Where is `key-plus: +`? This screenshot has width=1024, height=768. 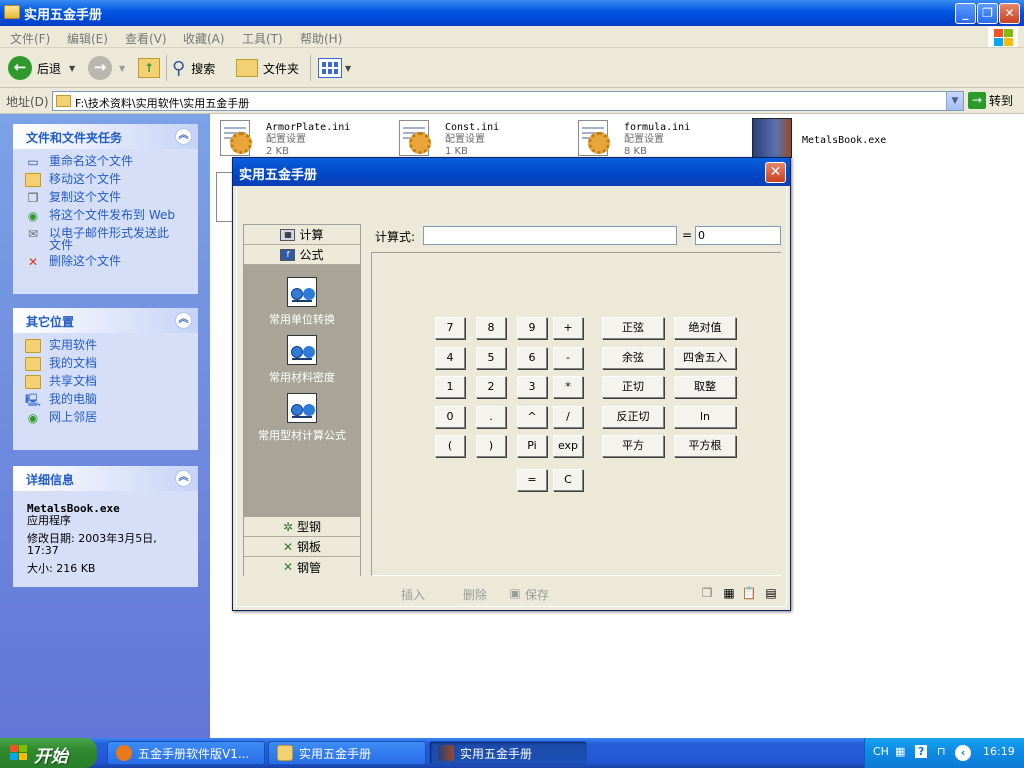
key-plus: + is located at coordinates (568, 328).